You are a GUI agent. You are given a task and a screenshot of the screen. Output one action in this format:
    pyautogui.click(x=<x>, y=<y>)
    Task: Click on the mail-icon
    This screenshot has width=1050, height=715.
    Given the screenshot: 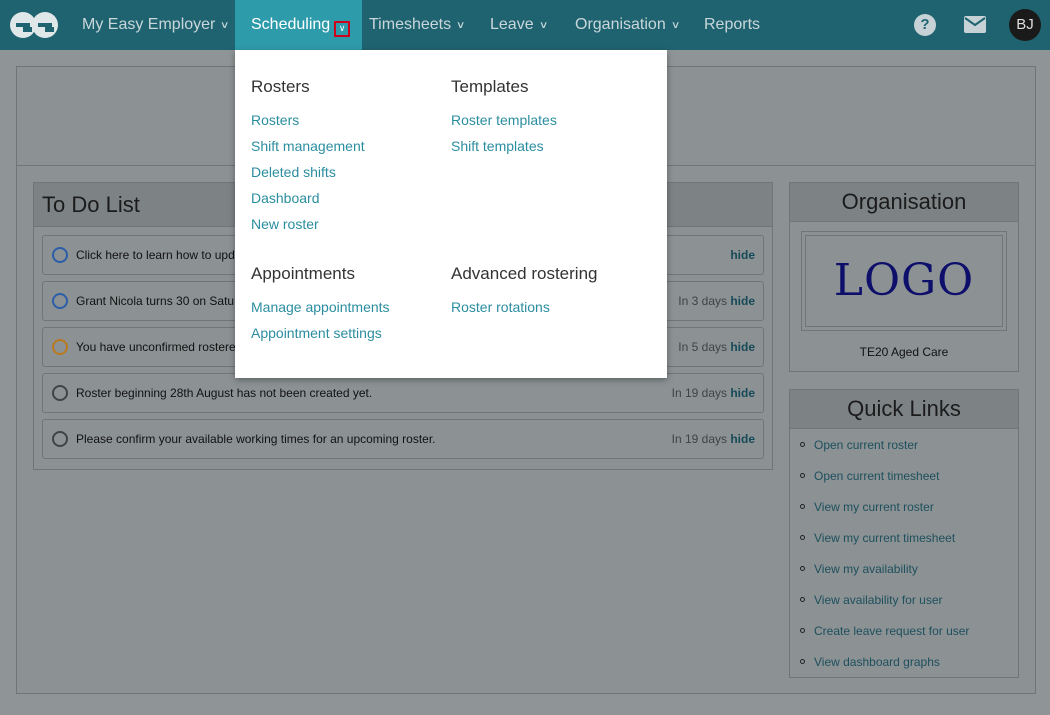 What is the action you would take?
    pyautogui.click(x=975, y=24)
    